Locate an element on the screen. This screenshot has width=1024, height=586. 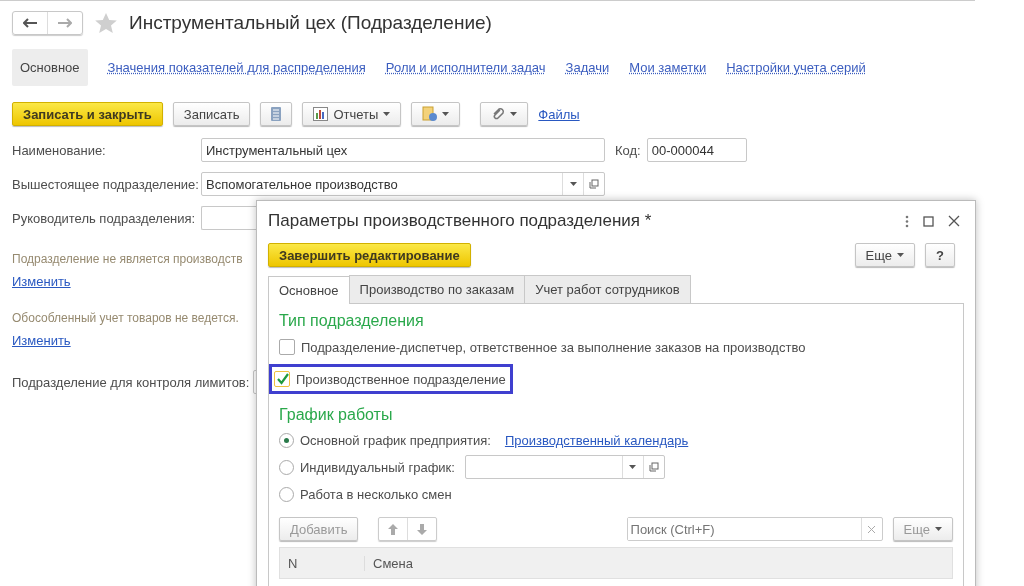
window-title: Инструментальный цех (Подразделение) is located at coordinates (310, 23).